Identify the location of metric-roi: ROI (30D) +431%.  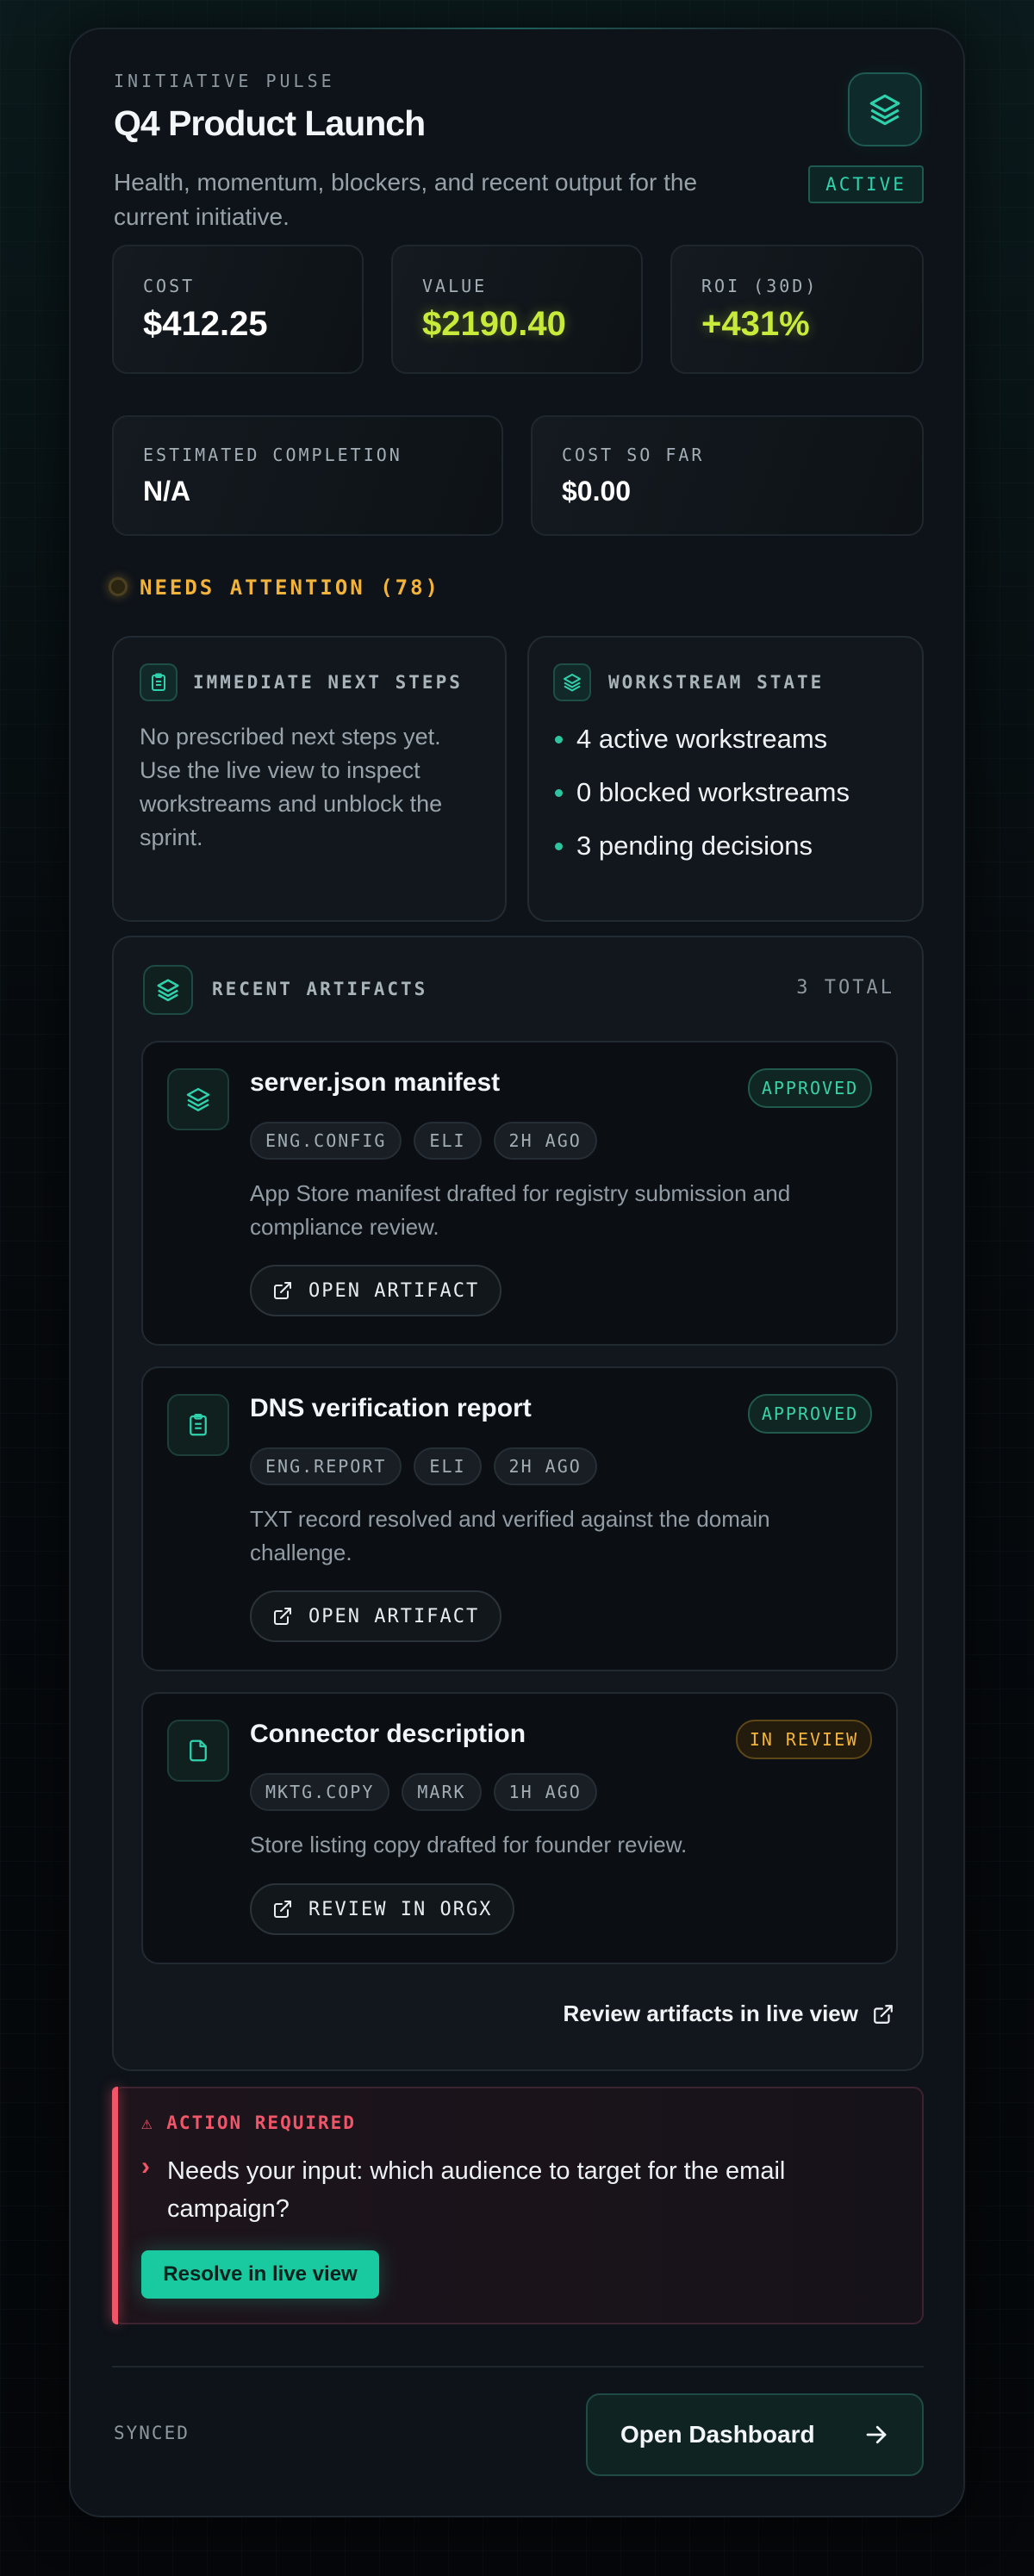
(797, 310).